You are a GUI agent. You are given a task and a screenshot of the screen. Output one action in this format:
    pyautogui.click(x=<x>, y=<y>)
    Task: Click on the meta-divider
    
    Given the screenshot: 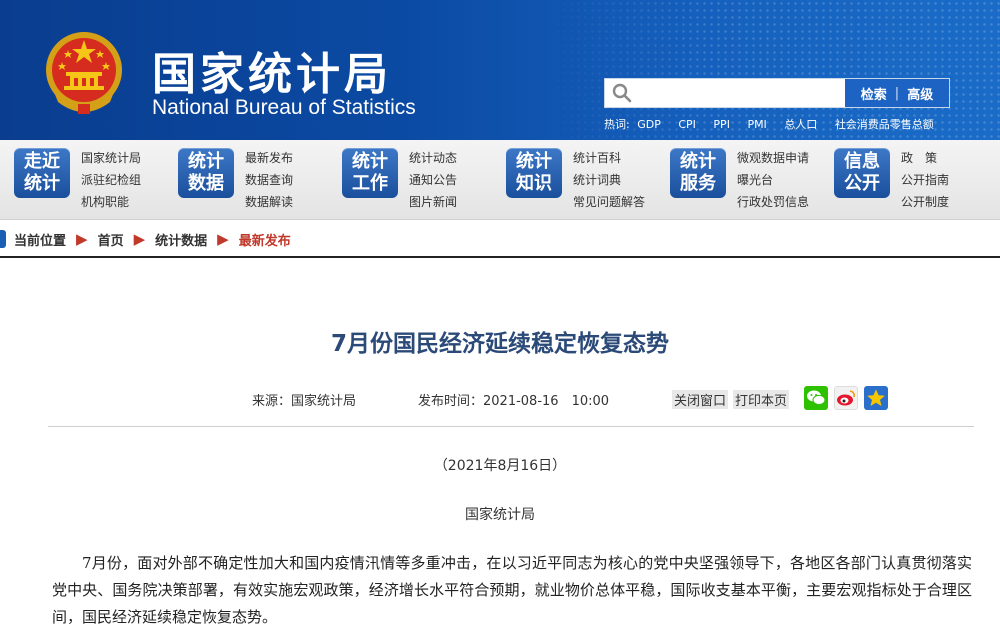 What is the action you would take?
    pyautogui.click(x=511, y=426)
    